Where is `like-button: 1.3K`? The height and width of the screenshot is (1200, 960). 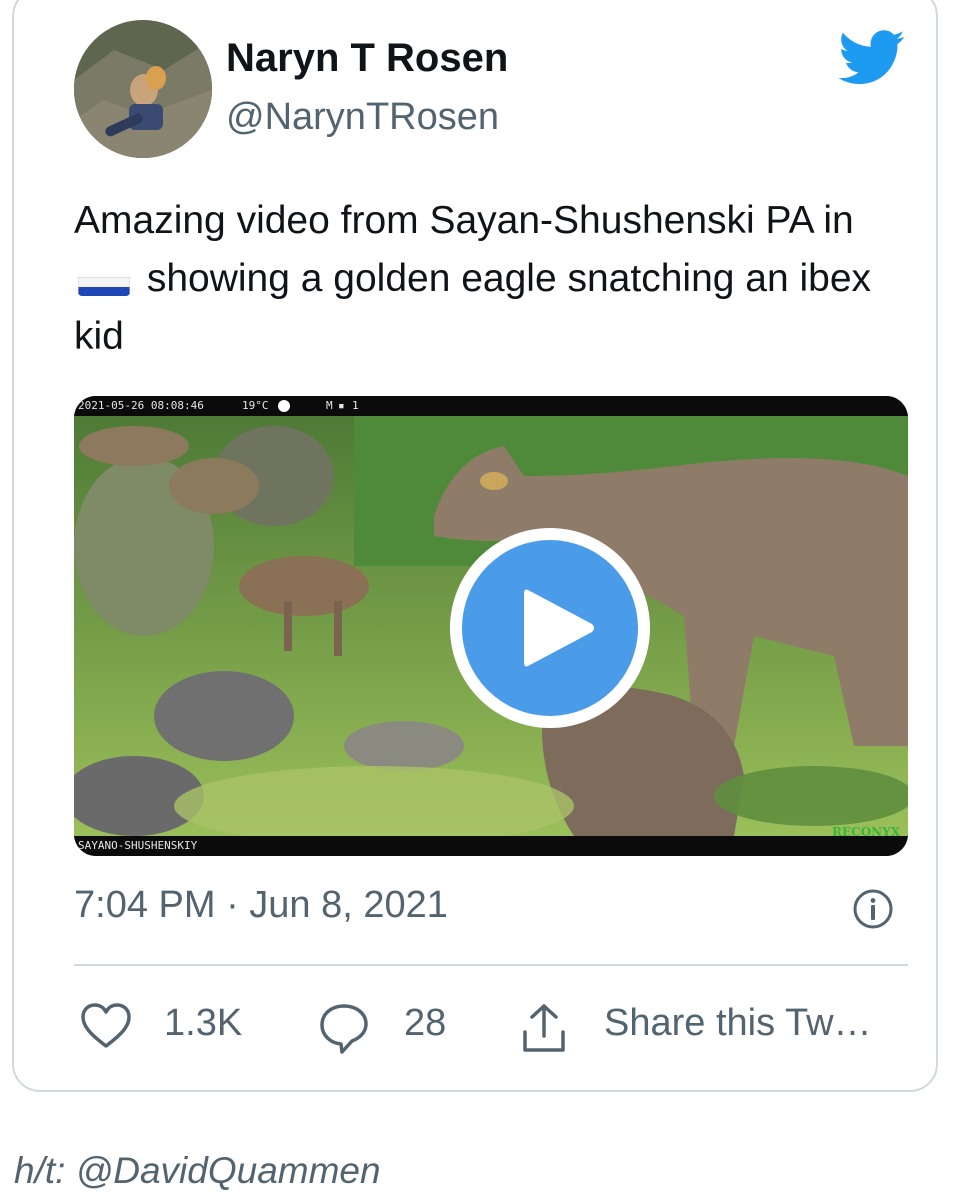 like-button: 1.3K is located at coordinates (169, 1024).